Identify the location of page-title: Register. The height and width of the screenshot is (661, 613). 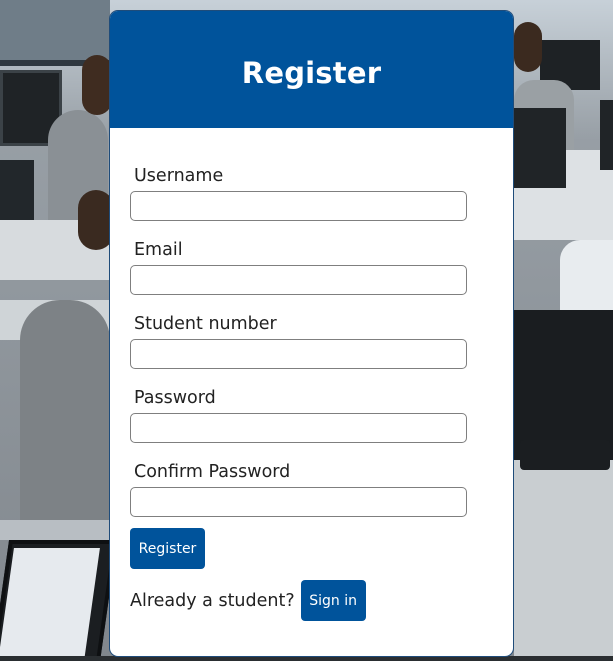
(311, 72).